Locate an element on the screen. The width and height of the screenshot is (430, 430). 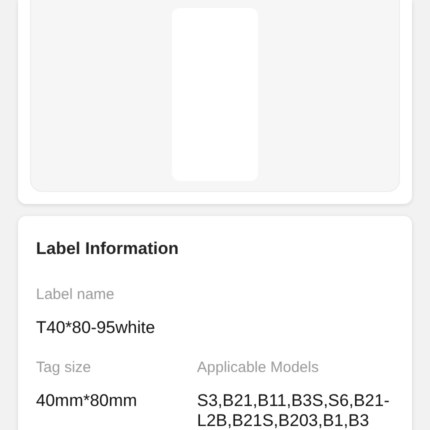
field-value: 40mm*80mm is located at coordinates (87, 401).